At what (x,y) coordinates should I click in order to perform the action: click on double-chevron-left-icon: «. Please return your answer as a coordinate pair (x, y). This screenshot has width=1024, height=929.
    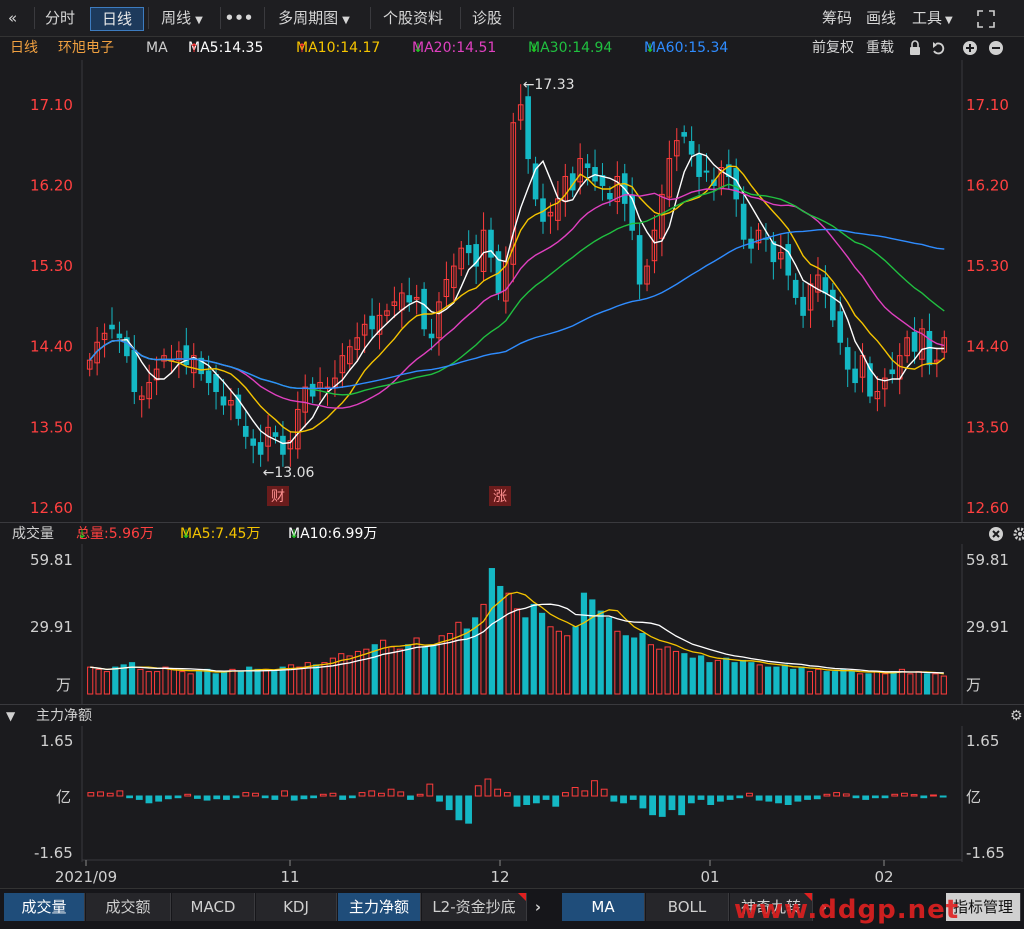
    Looking at the image, I should click on (12, 18).